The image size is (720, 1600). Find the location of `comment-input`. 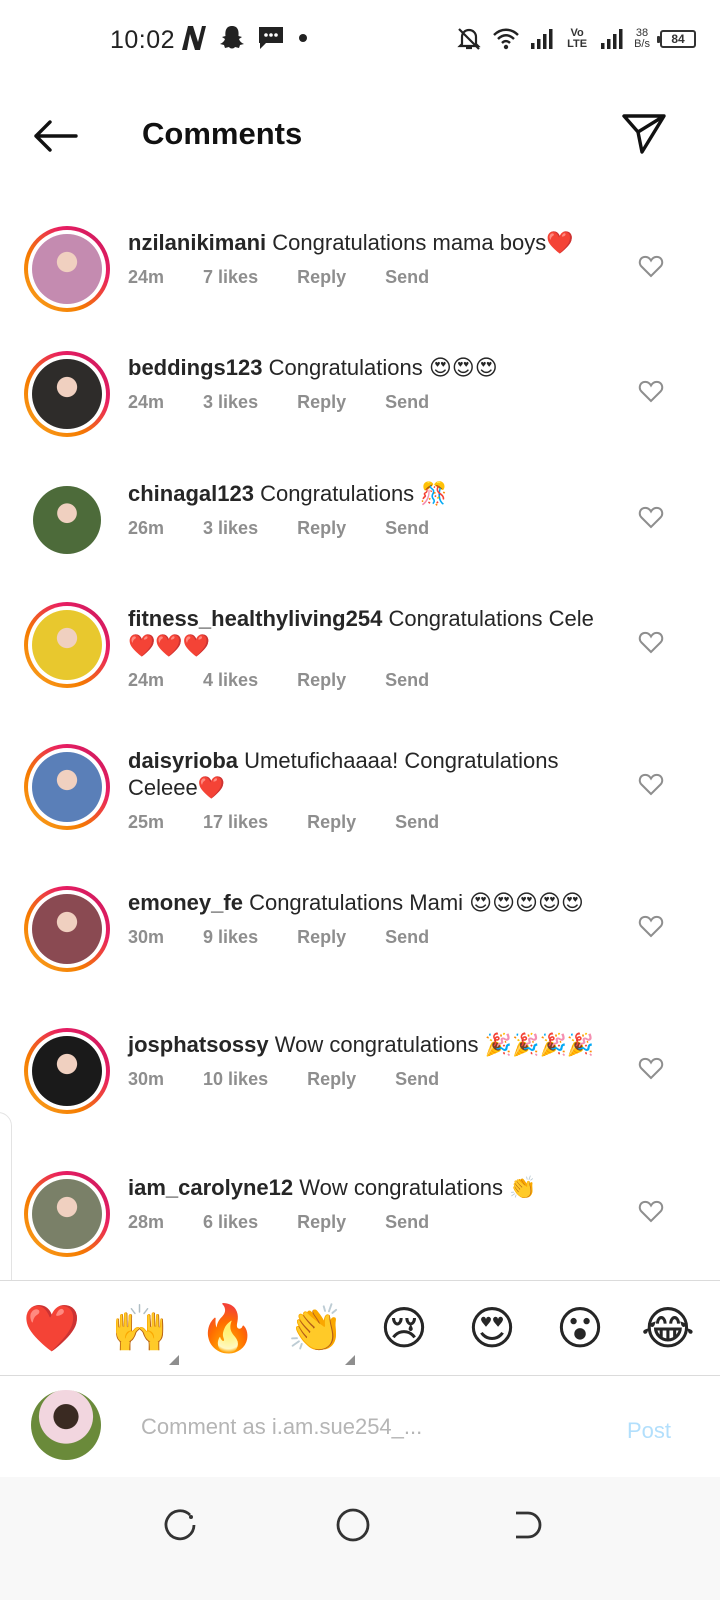

comment-input is located at coordinates (361, 1427).